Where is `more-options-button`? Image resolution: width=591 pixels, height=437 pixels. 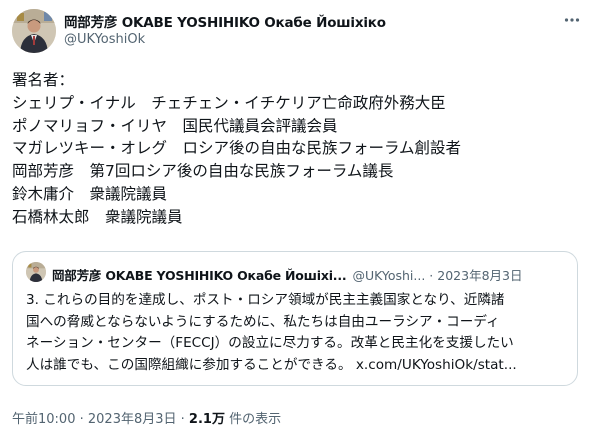
more-options-button is located at coordinates (572, 20).